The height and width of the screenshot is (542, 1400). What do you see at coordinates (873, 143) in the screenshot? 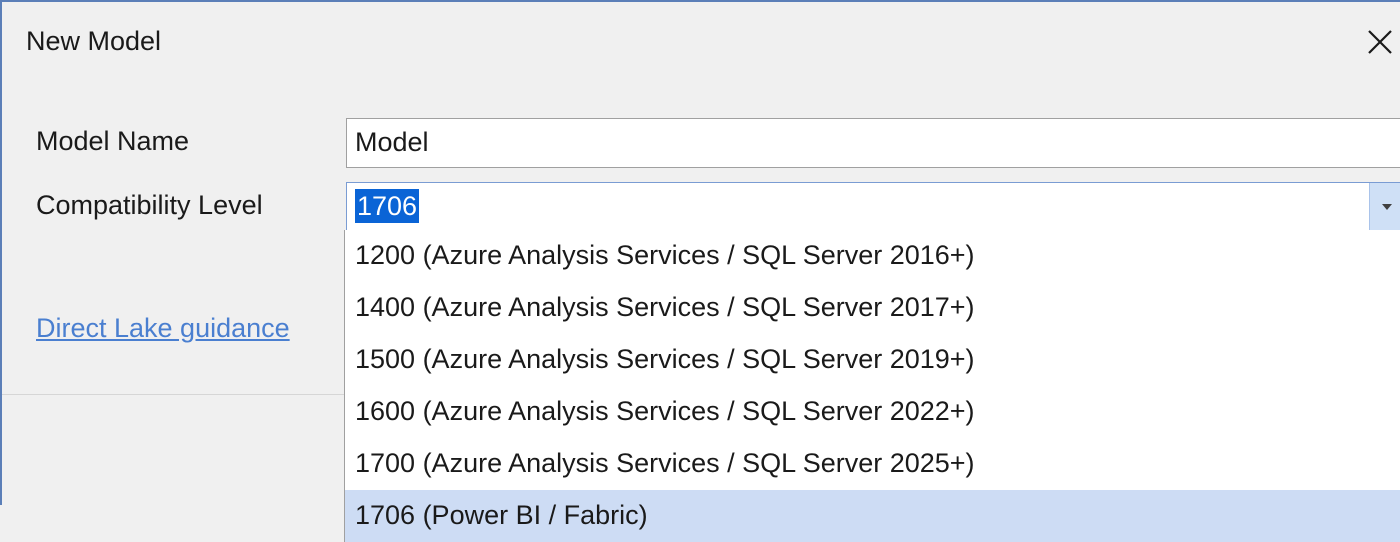
I see `model-name-input: Model` at bounding box center [873, 143].